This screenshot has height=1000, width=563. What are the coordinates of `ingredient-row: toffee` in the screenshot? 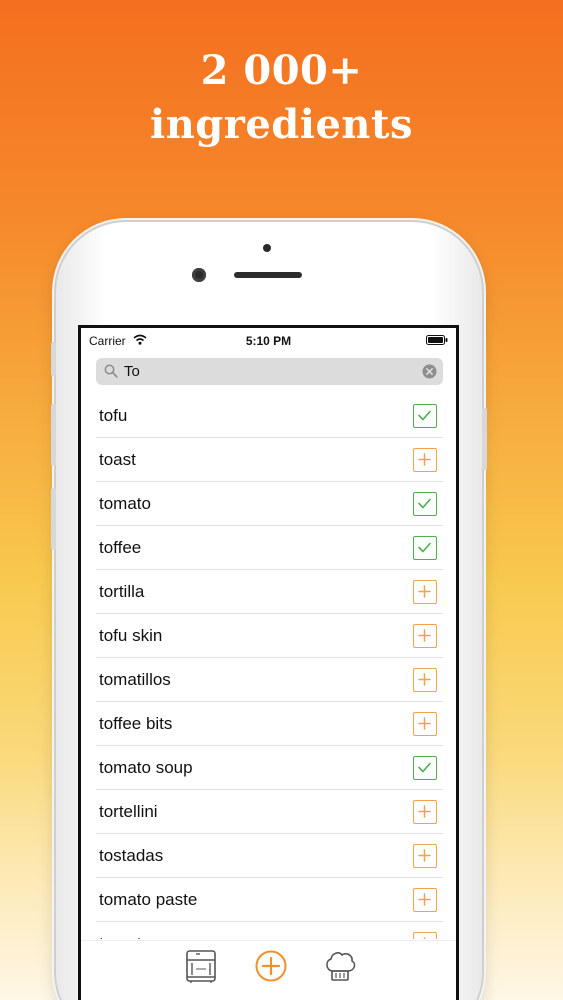 It's located at (269, 548).